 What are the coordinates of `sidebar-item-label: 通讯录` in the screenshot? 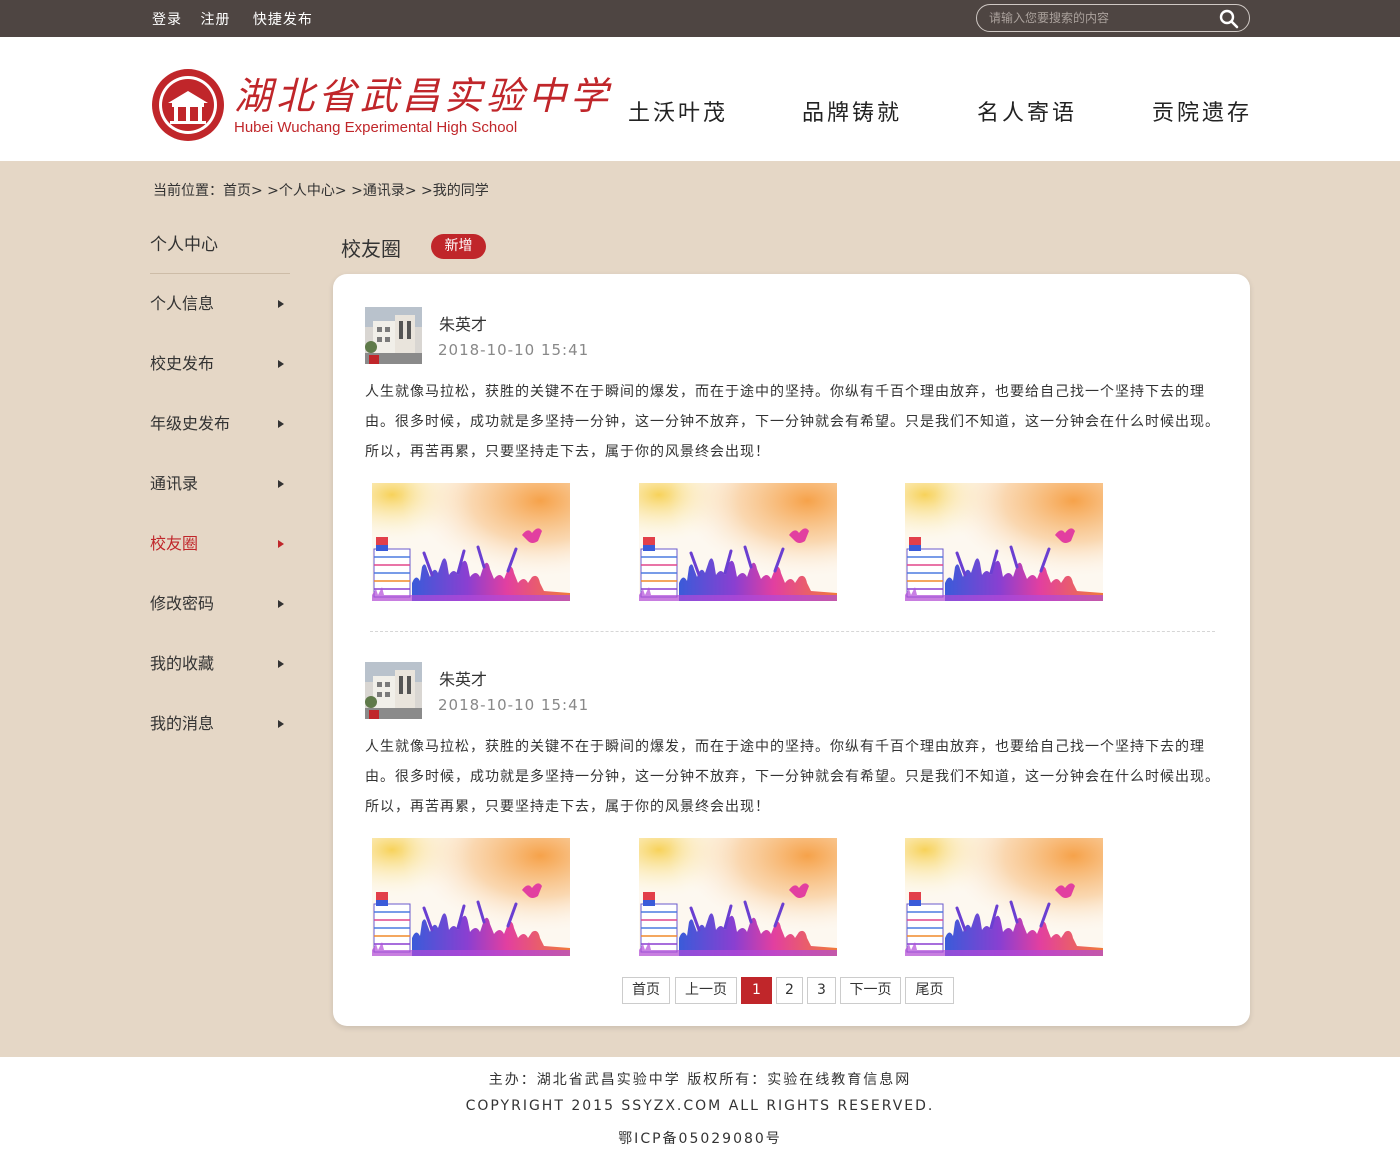 It's located at (174, 483).